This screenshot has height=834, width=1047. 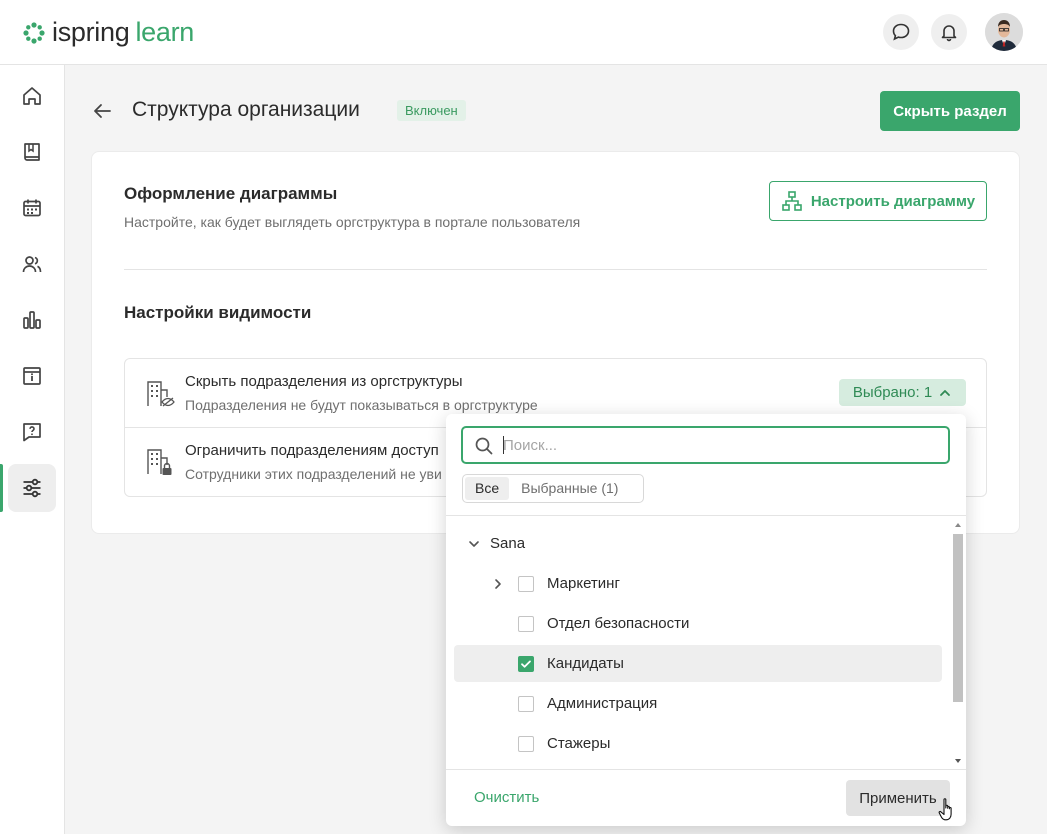 What do you see at coordinates (698, 743) in the screenshot?
I see `tree-item-interns: Стажеры` at bounding box center [698, 743].